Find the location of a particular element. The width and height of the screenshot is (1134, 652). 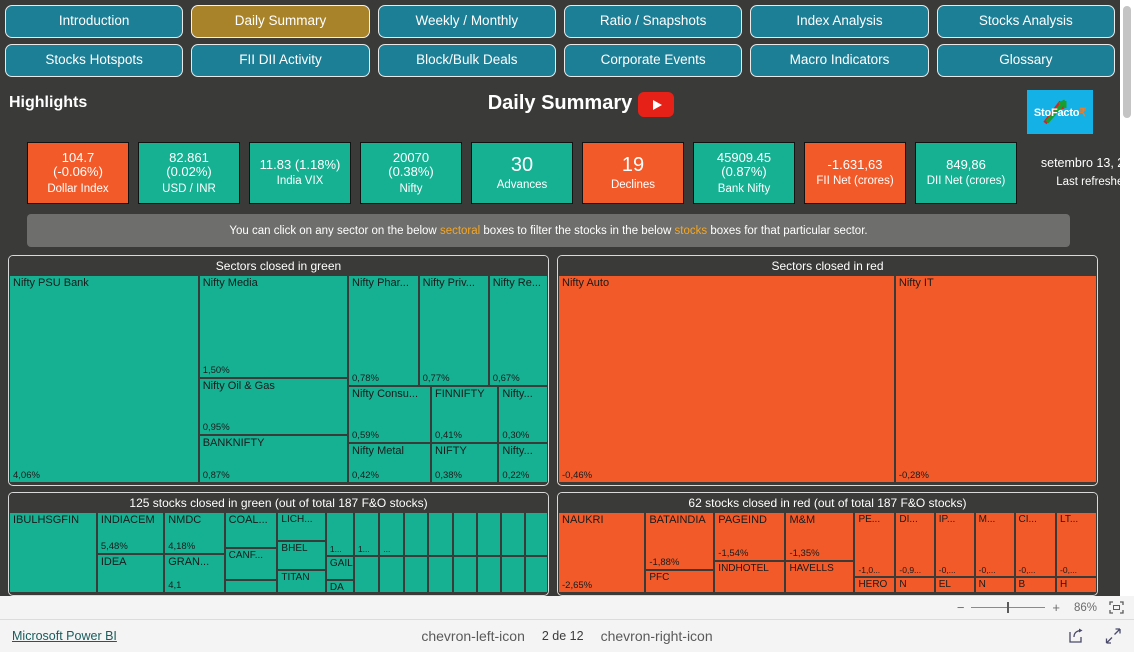

treemap-cell: Nifty Re... 0,67% is located at coordinates (518, 331).